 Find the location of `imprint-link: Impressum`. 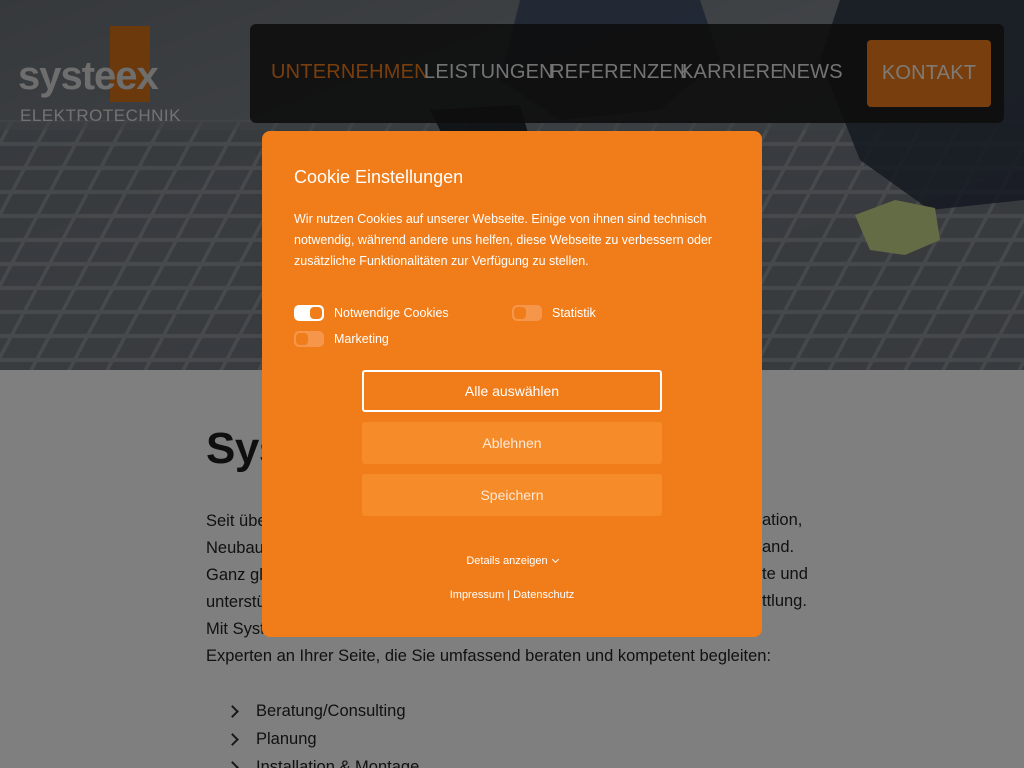

imprint-link: Impressum is located at coordinates (477, 595).